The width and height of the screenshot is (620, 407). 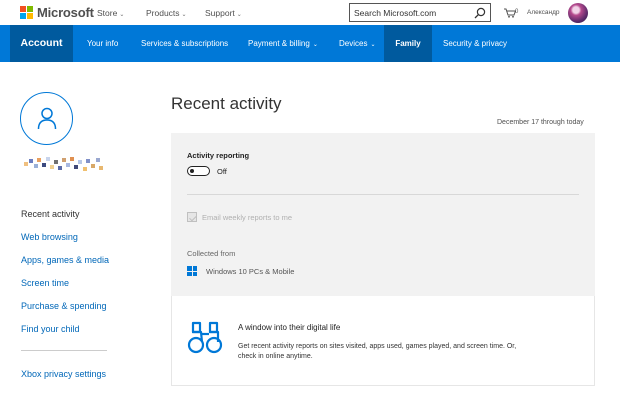 I want to click on sidebar-item-xbox-privacy-settings: Xbox privacy settings, so click(x=63, y=374).